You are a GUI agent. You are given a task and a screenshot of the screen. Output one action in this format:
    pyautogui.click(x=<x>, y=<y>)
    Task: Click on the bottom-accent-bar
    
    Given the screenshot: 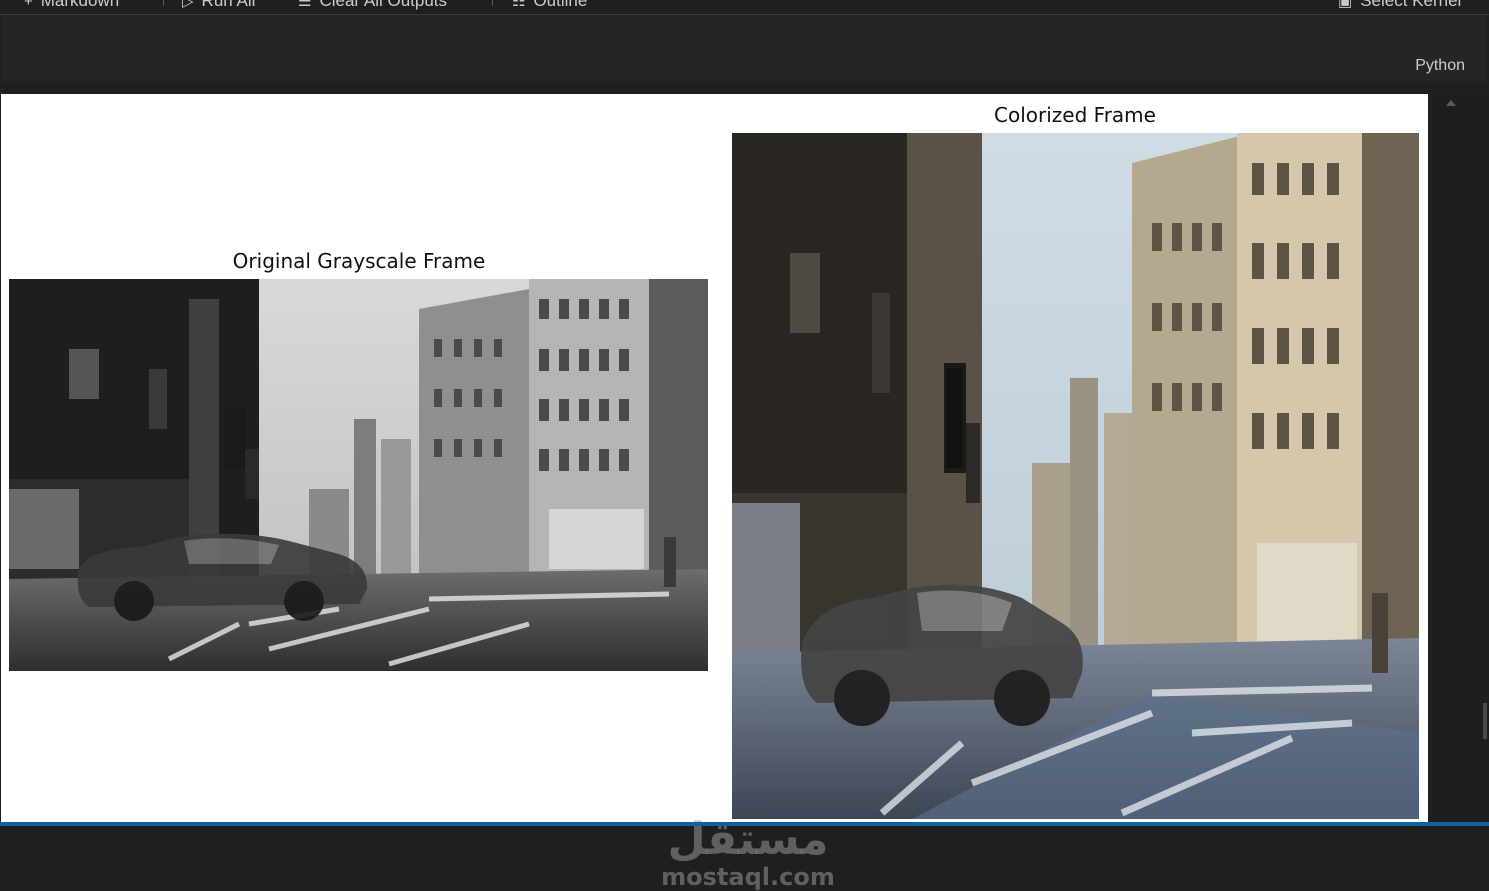 What is the action you would take?
    pyautogui.click(x=744, y=824)
    